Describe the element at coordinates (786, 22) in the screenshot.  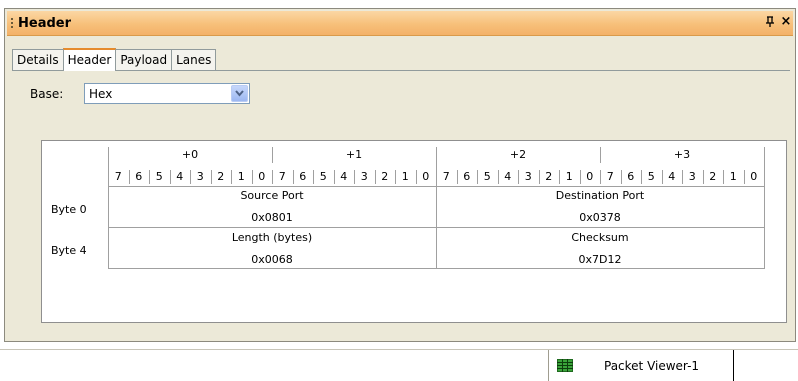
I see `close-icon: ×` at that location.